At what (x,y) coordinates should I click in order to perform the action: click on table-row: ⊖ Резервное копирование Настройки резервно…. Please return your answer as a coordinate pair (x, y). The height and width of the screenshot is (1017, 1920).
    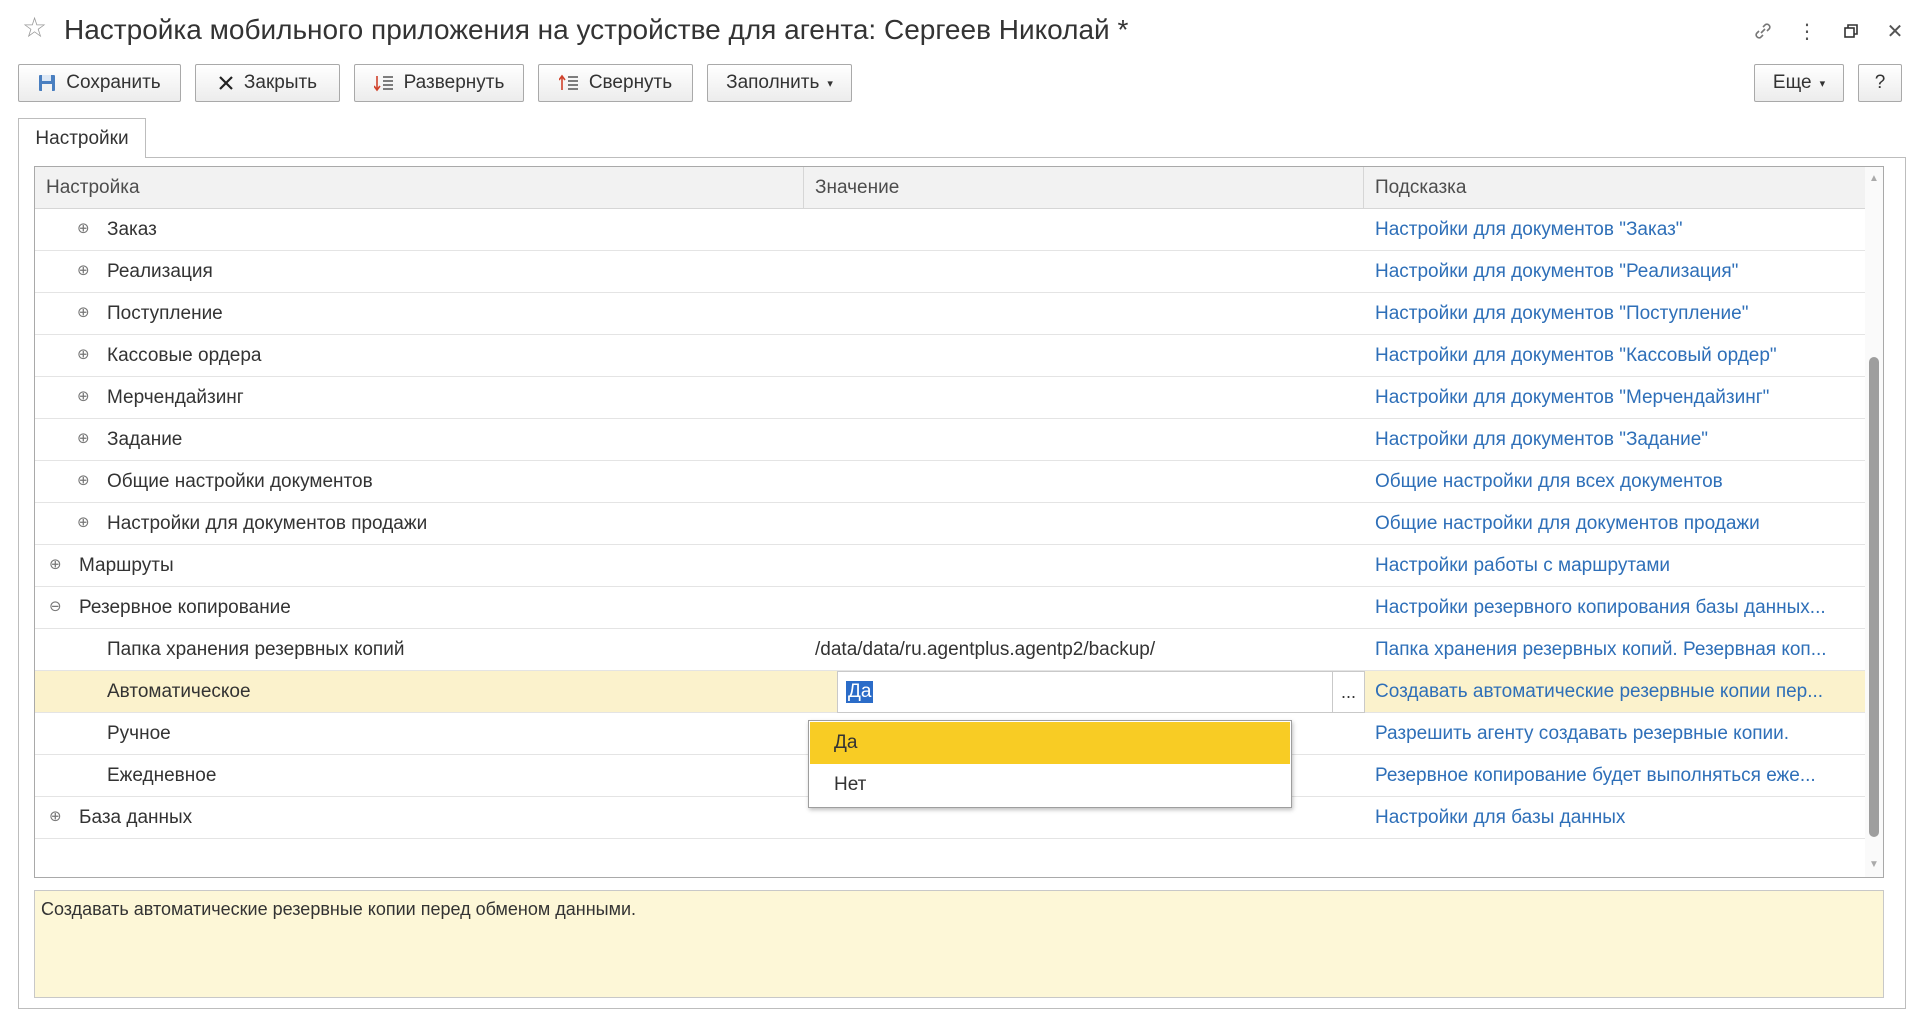
    Looking at the image, I should click on (950, 608).